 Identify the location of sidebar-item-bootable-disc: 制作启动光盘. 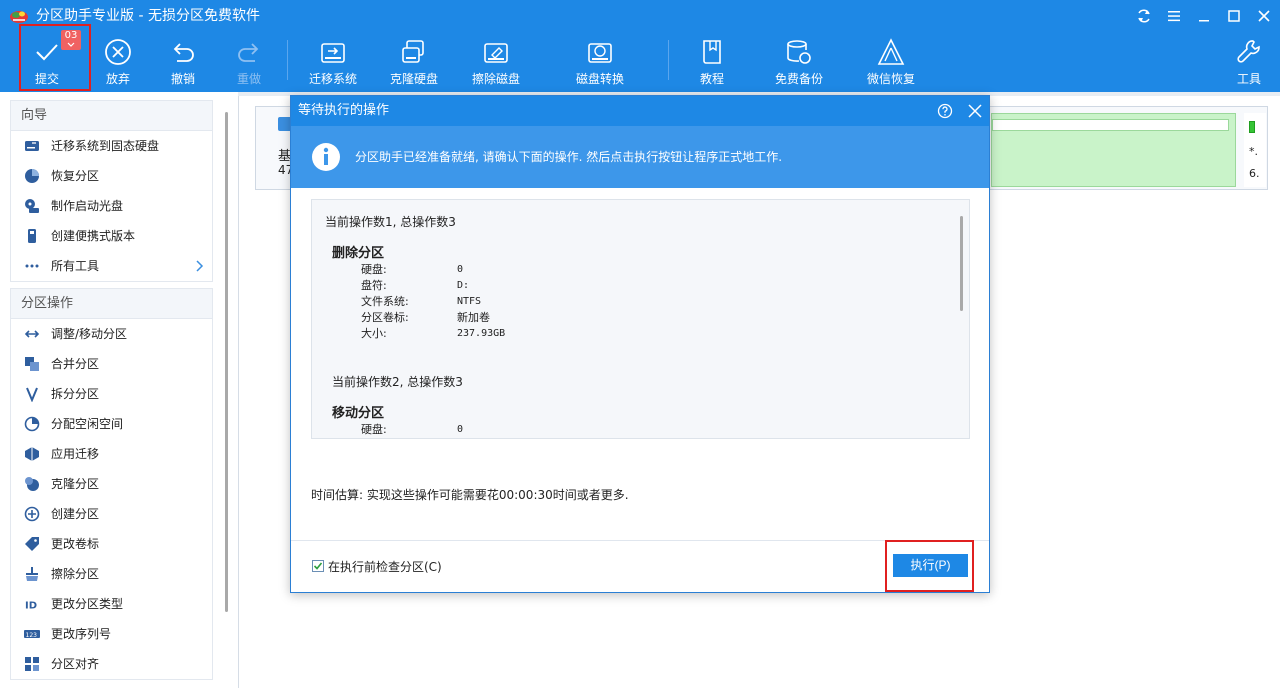
(111, 206).